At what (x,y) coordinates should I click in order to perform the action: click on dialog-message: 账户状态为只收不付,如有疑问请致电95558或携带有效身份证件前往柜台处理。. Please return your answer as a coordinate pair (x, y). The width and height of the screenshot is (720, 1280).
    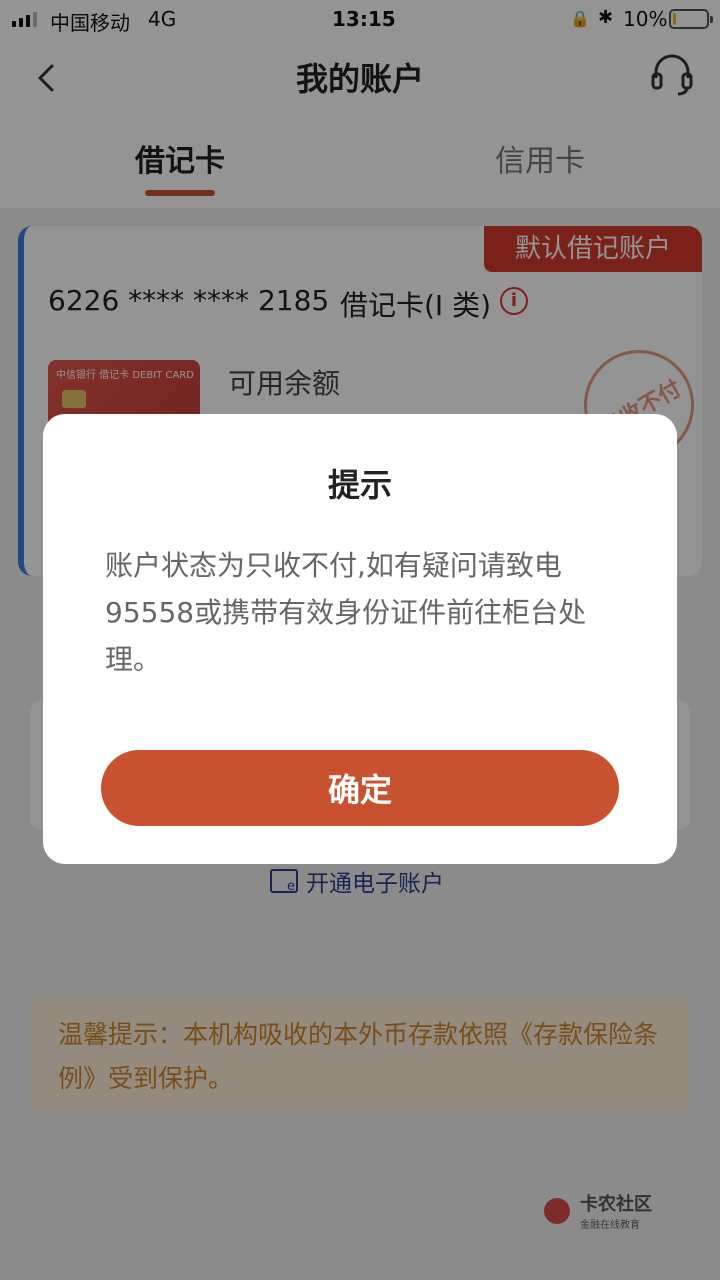
    Looking at the image, I should click on (346, 612).